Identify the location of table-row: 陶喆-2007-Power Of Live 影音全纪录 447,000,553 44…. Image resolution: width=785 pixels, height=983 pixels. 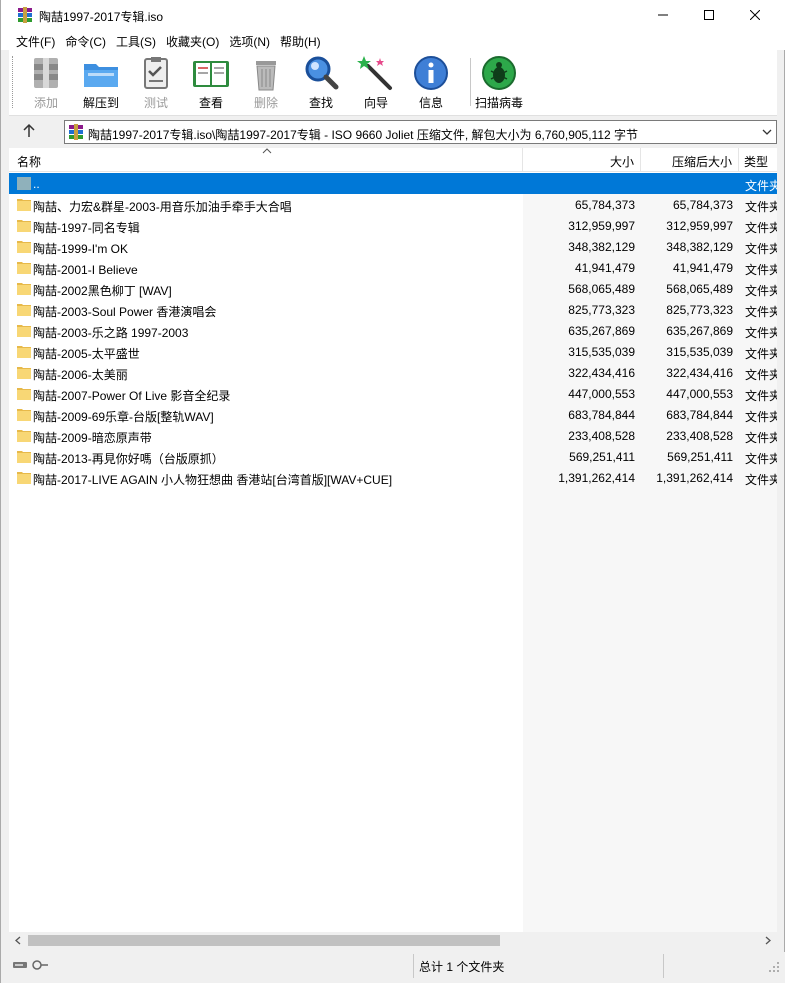
(393, 393).